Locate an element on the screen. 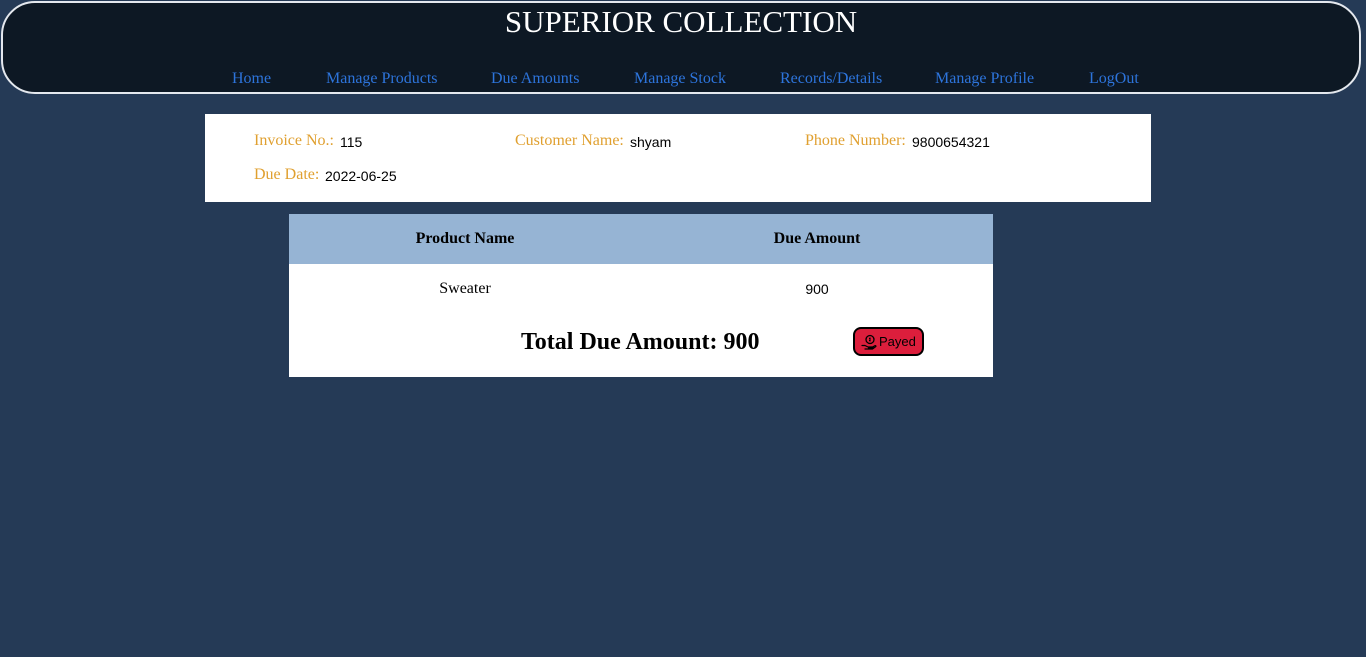 Image resolution: width=1366 pixels, height=657 pixels. site-title: SUPERIOR COLLECTION is located at coordinates (681, 21).